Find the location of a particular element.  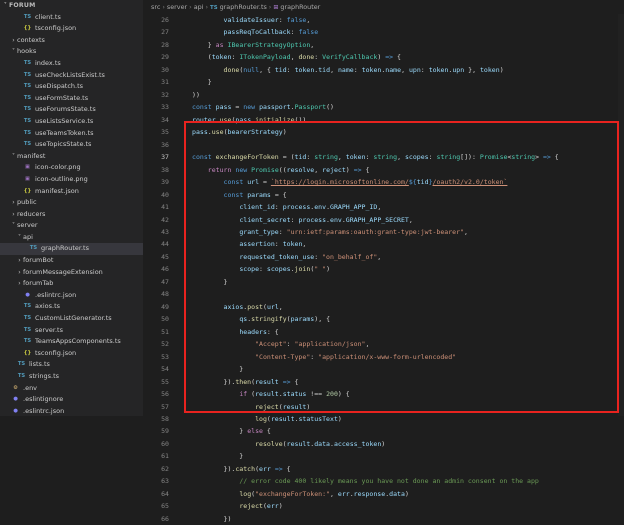

code-line: 47 } is located at coordinates (383, 282).